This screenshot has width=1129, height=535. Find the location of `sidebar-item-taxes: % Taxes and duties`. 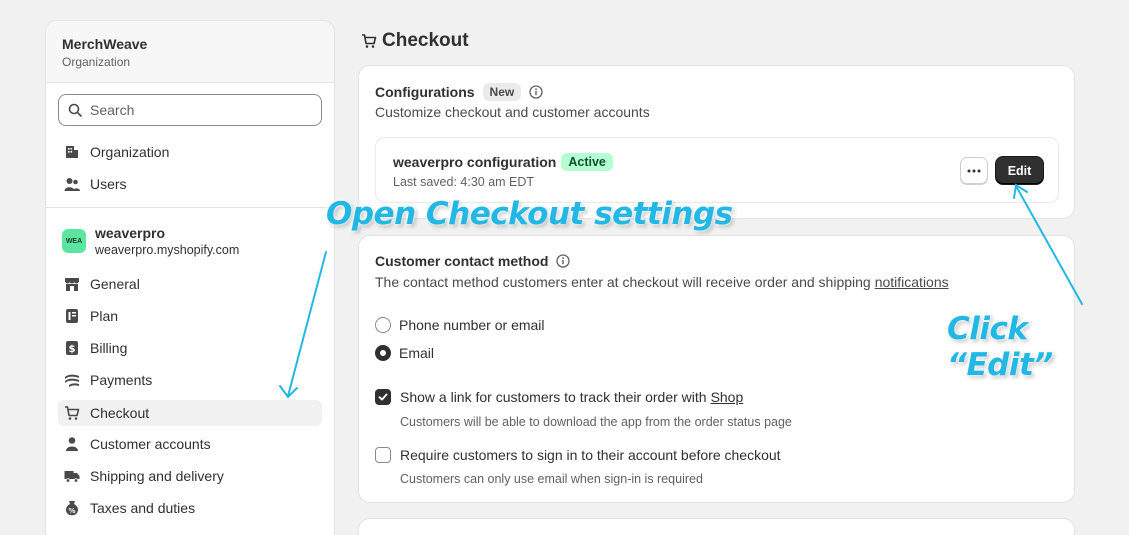

sidebar-item-taxes: % Taxes and duties is located at coordinates (190, 508).